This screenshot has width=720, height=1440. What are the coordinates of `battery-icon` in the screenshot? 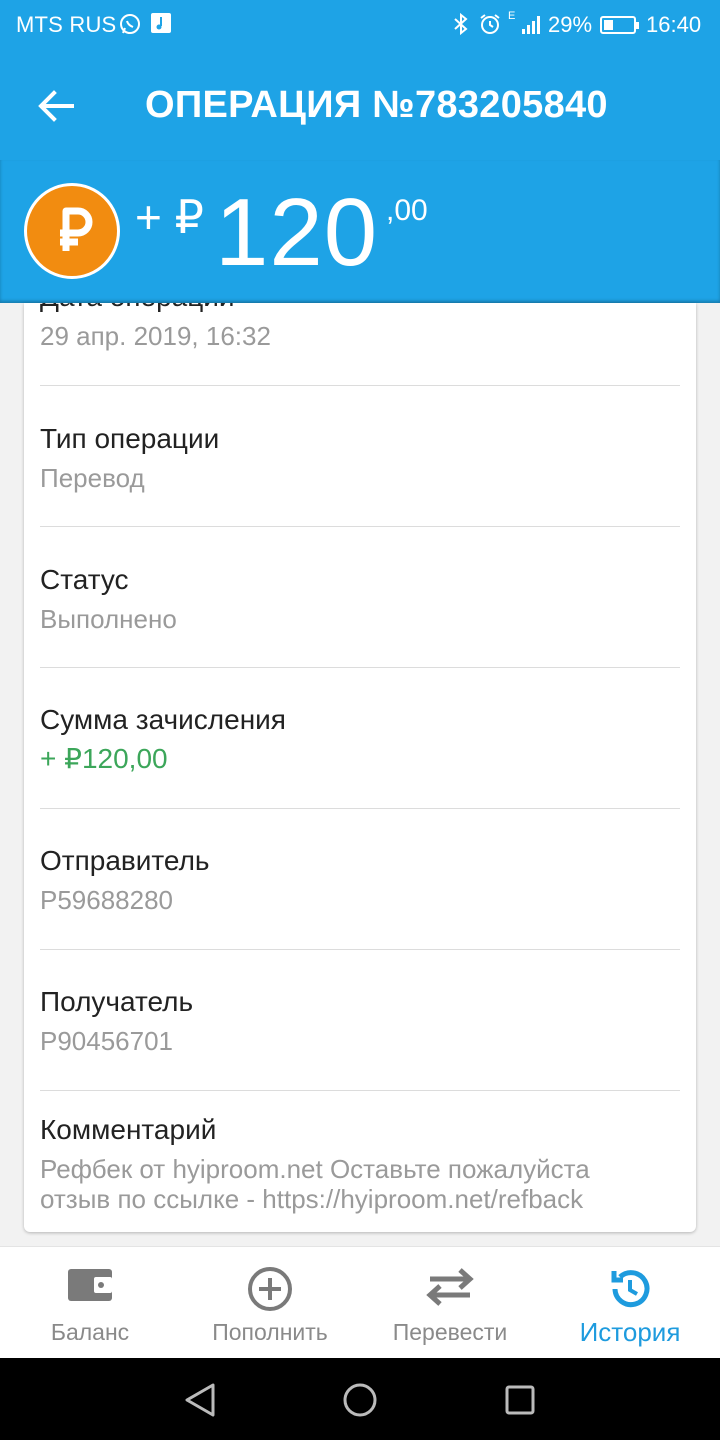 It's located at (619, 25).